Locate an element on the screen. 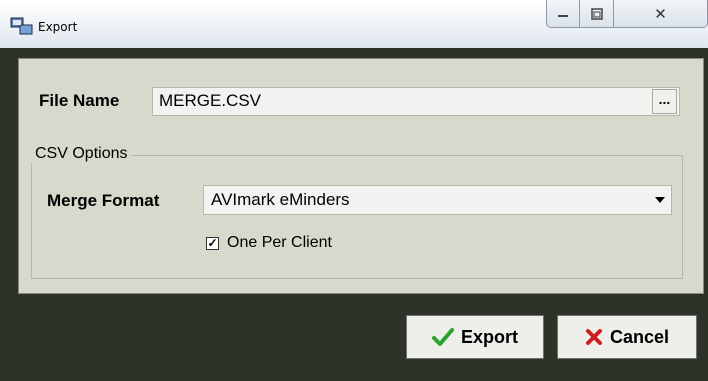  maximize-button is located at coordinates (597, 14).